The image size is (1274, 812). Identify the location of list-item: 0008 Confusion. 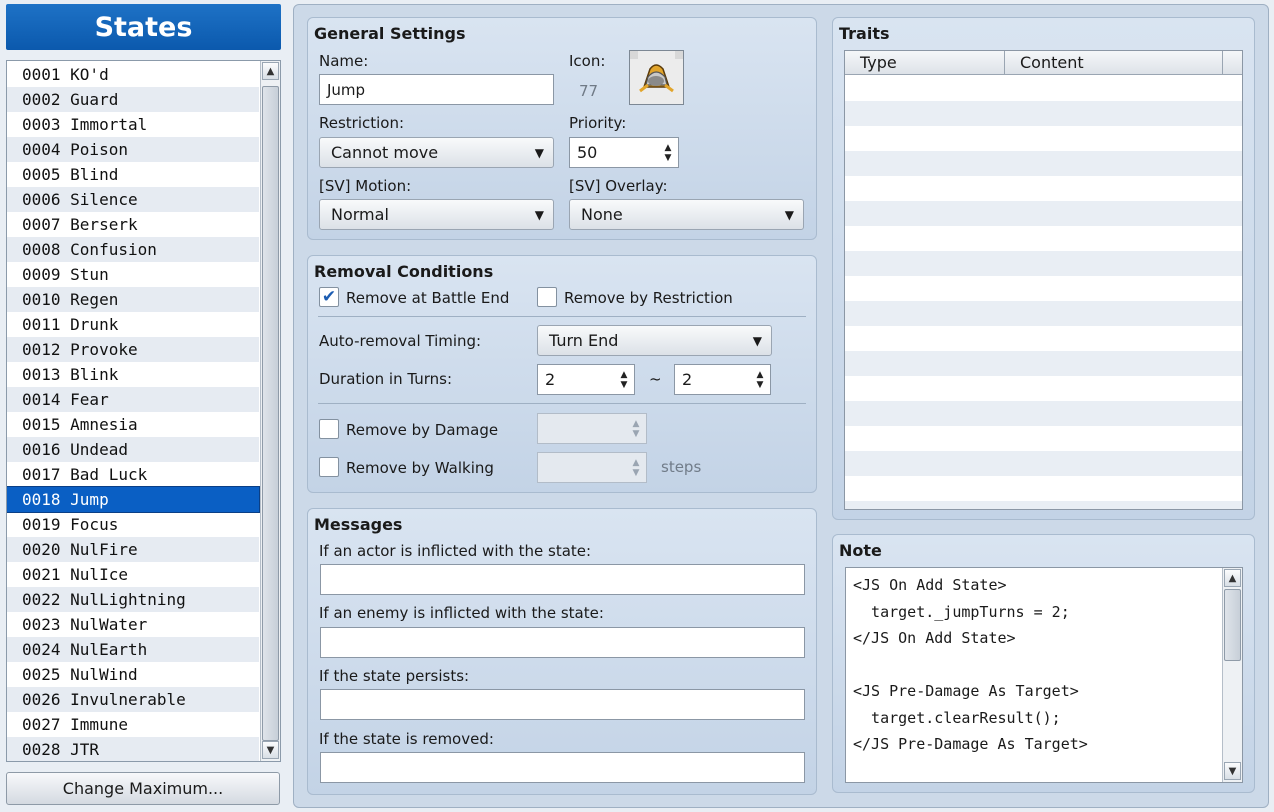
(133, 249).